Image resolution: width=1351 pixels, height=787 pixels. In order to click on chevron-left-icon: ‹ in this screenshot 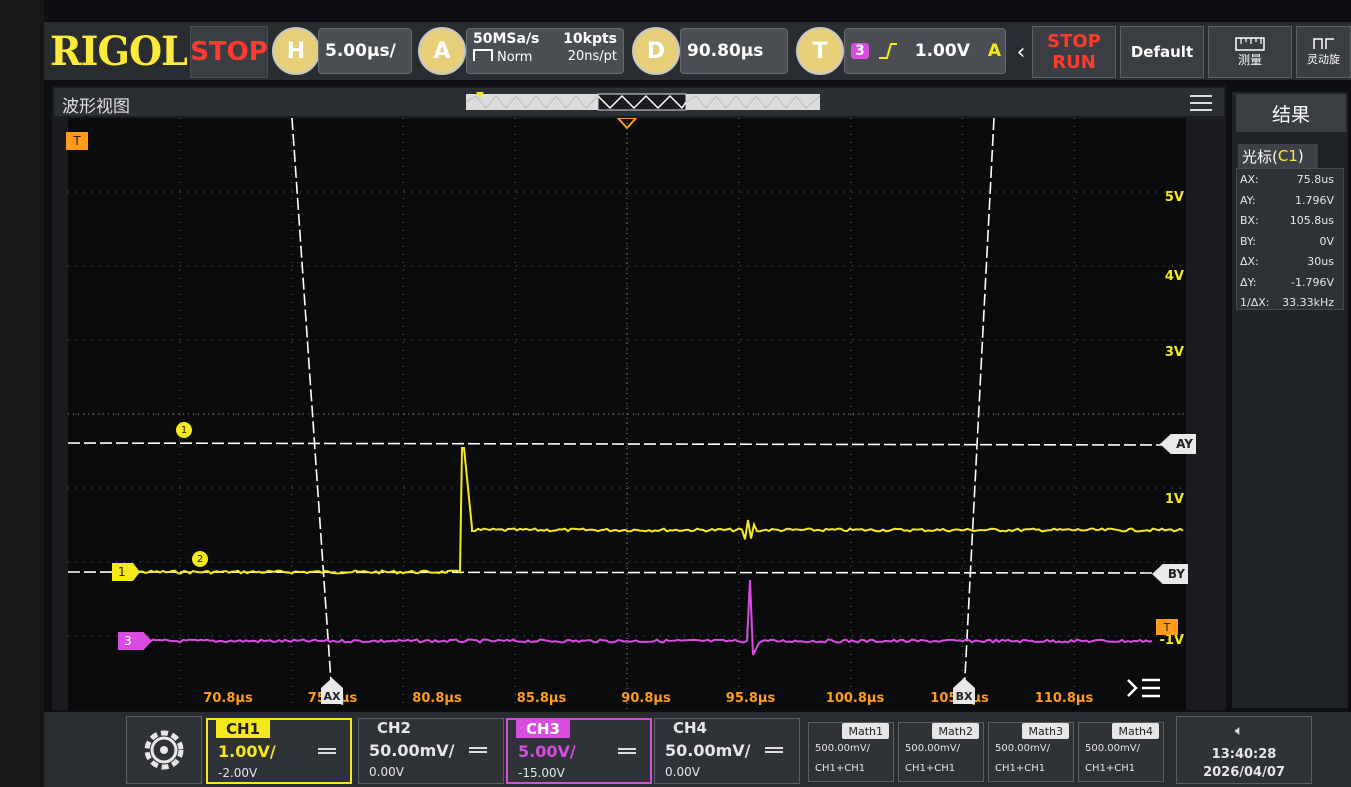, I will do `click(1021, 52)`.